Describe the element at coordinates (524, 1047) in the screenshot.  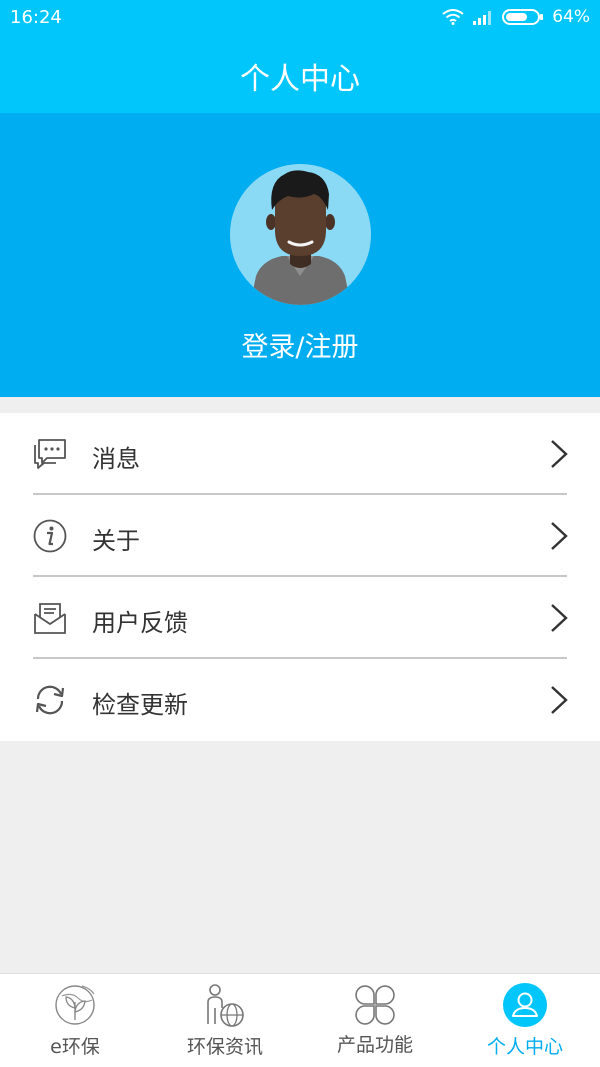
I see `tab-label: 个人中心` at that location.